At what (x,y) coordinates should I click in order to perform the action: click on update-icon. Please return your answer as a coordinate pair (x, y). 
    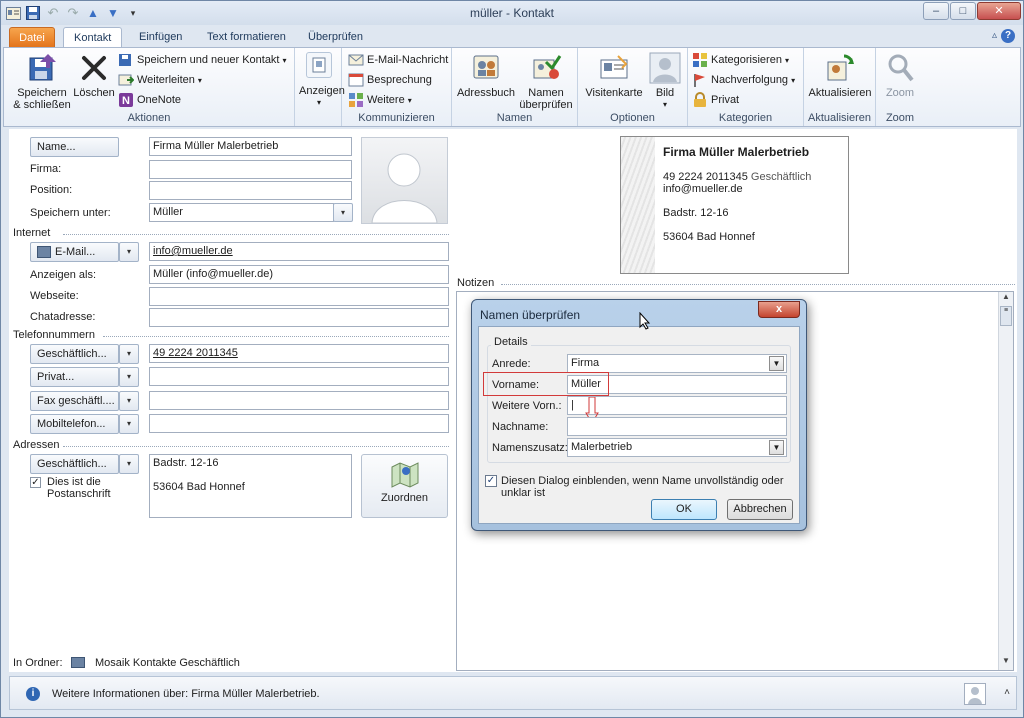
    Looking at the image, I should click on (840, 68).